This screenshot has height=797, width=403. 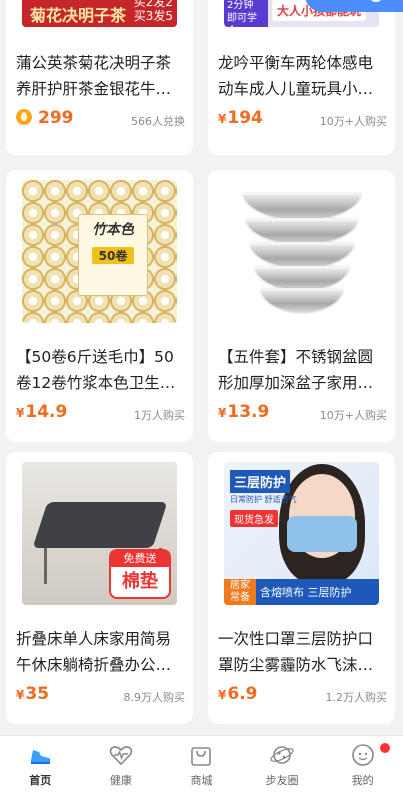 What do you see at coordinates (45, 118) in the screenshot?
I see `product-price: 299` at bounding box center [45, 118].